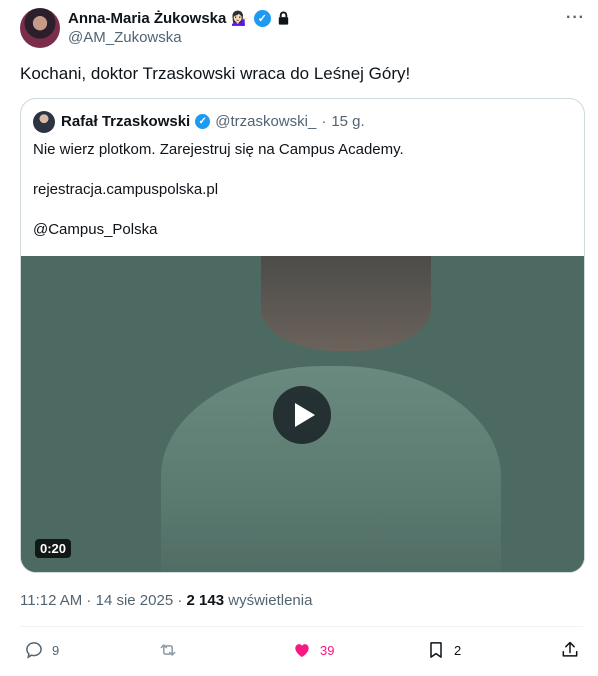 Image resolution: width=598 pixels, height=676 pixels. I want to click on views-count: 2 143, so click(205, 600).